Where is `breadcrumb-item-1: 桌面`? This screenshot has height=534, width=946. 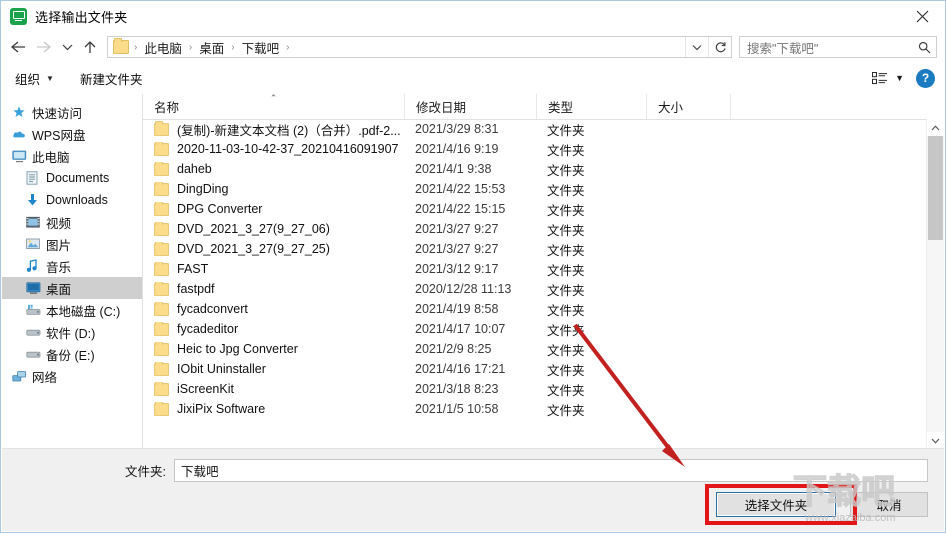
breadcrumb-item-1: 桌面 is located at coordinates (211, 47).